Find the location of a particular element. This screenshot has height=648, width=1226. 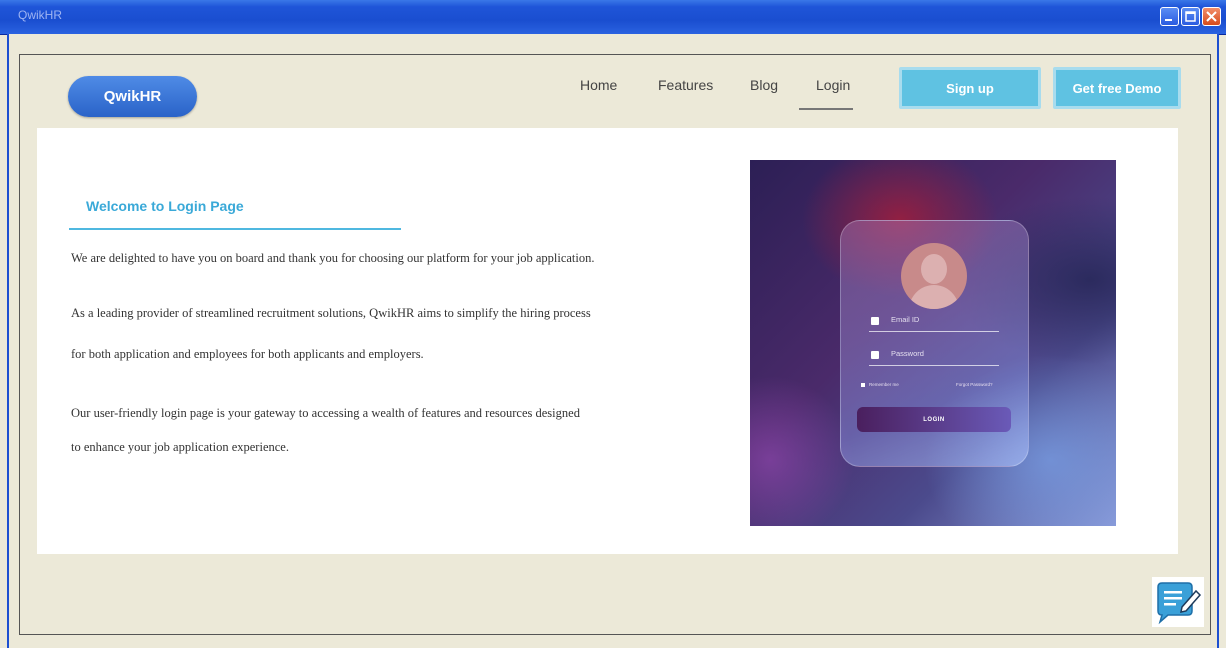

page-heading: Welcome to Login Page is located at coordinates (165, 206).